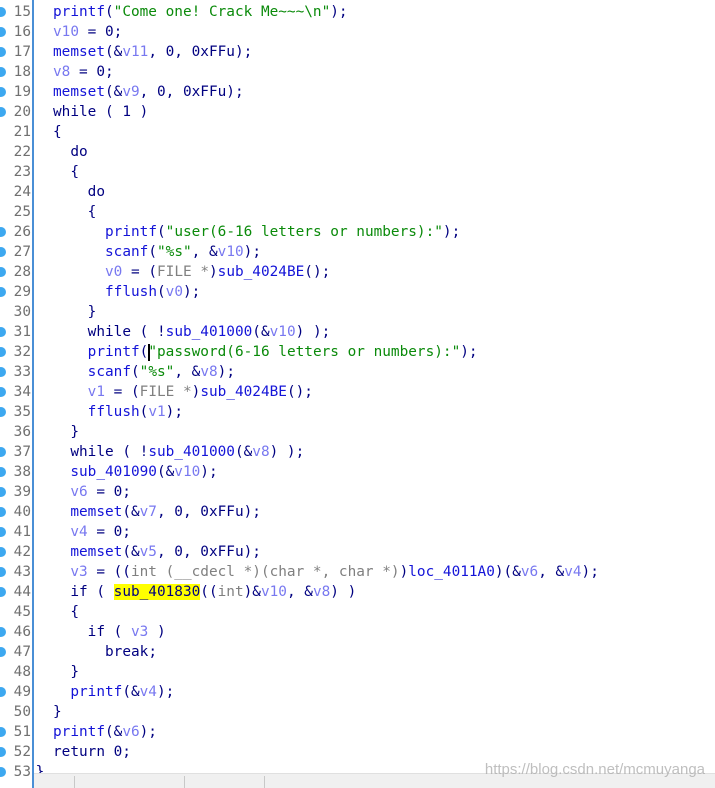 The width and height of the screenshot is (715, 788). I want to click on function-name: sub_401090, so click(113, 472).